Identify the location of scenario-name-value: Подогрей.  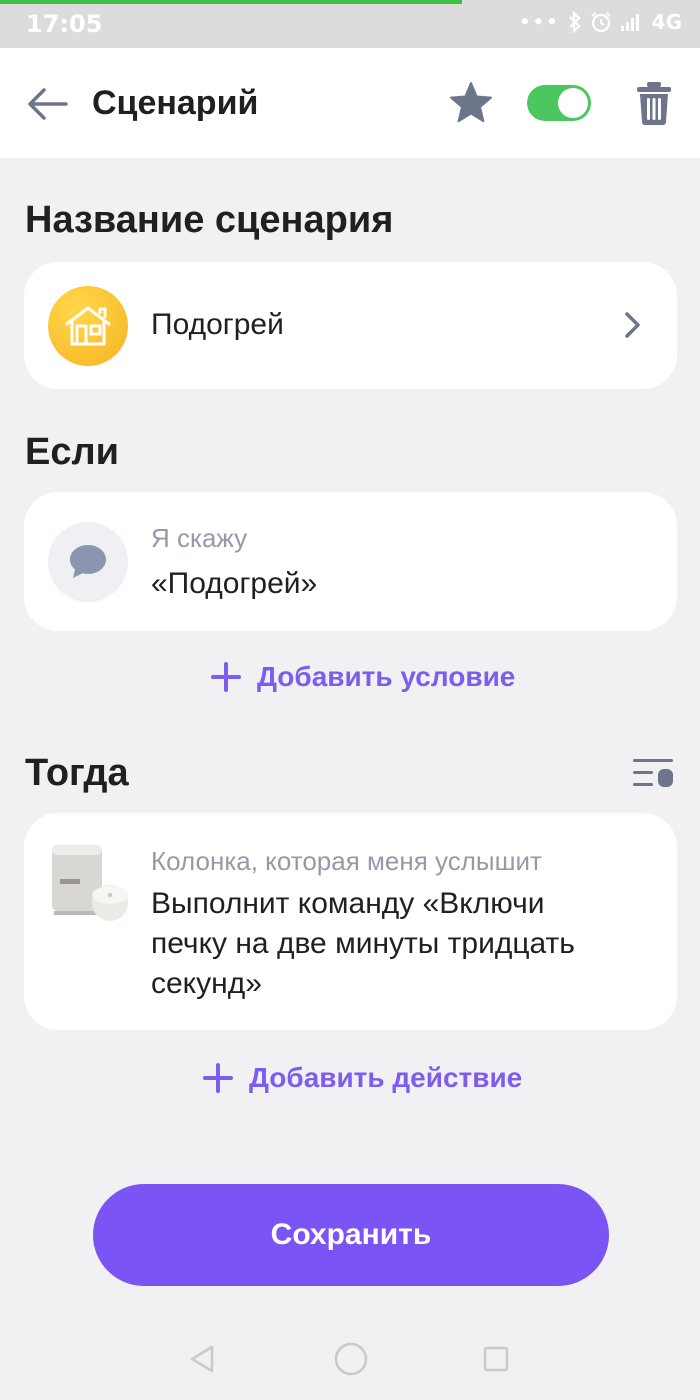
(217, 324).